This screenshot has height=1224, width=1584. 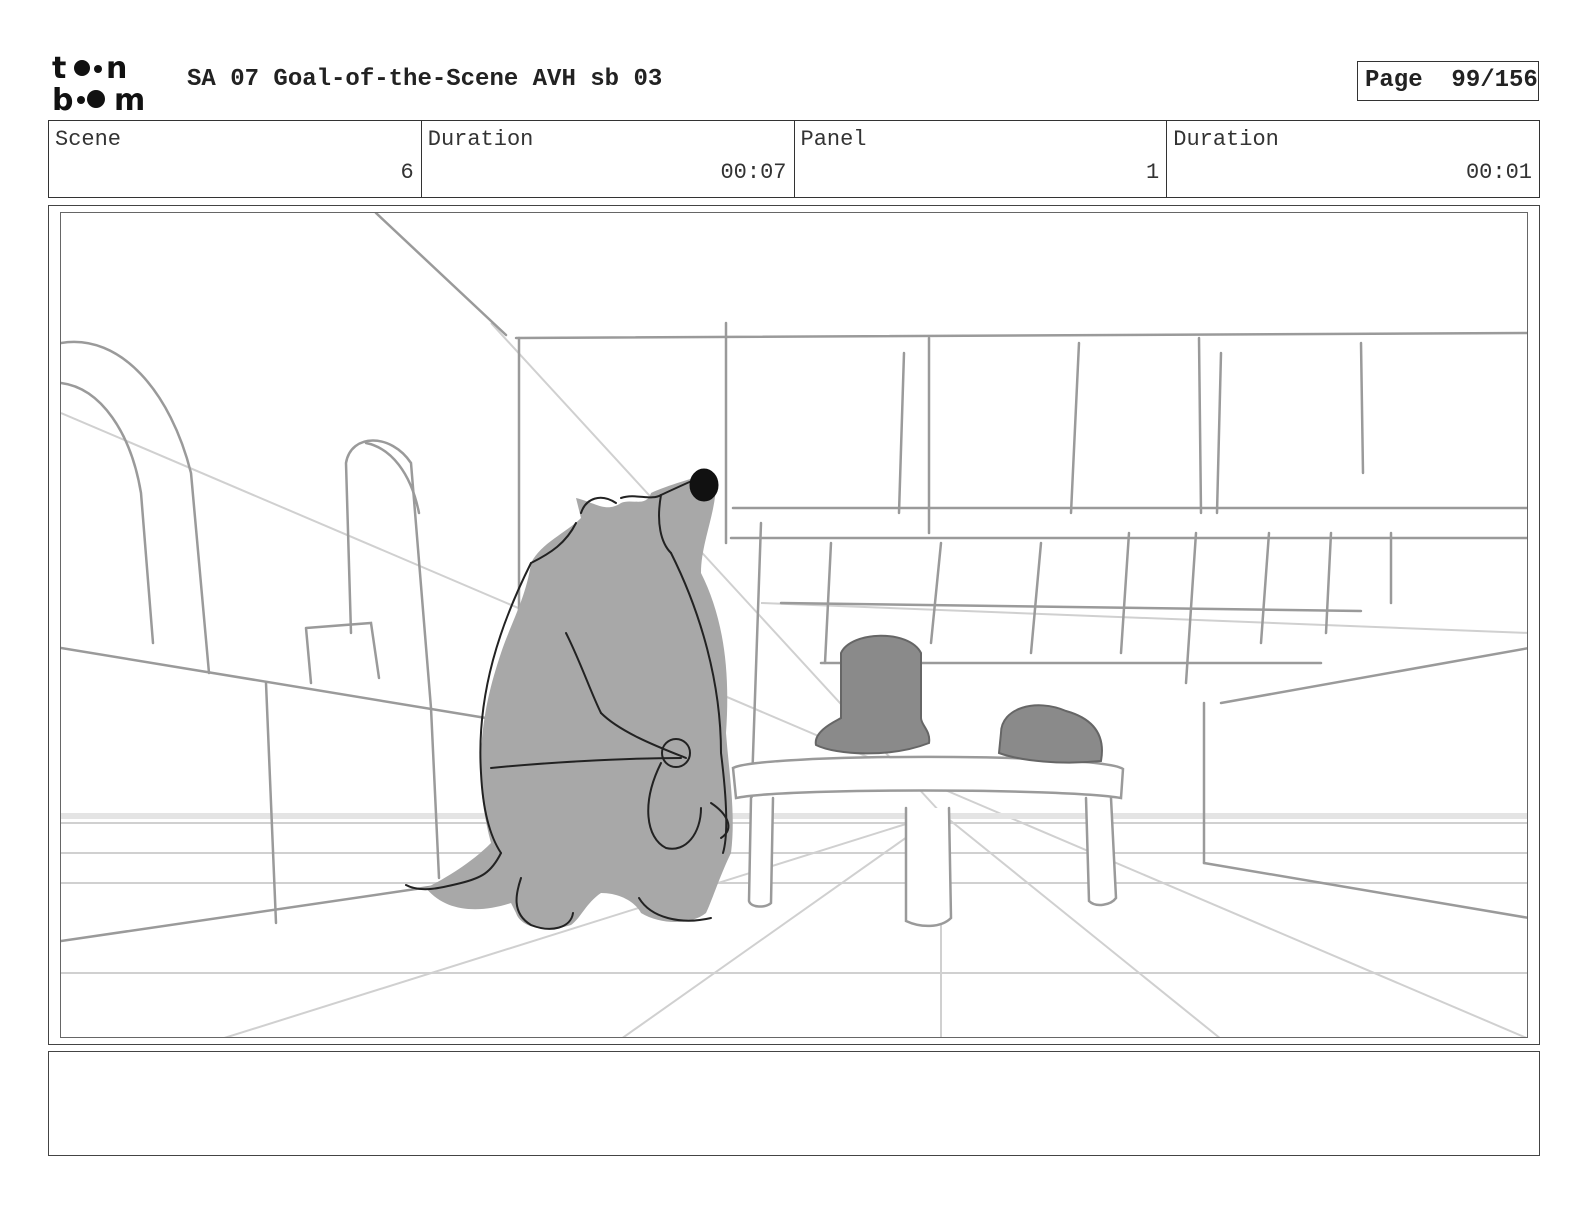 What do you see at coordinates (1448, 81) in the screenshot?
I see `page-indicator: Page 99/156` at bounding box center [1448, 81].